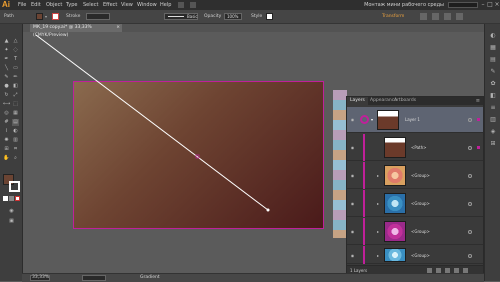 The image size is (500, 282). Describe the element at coordinates (493, 48) in the screenshot. I see `color-guide-icon: ▦` at that location.